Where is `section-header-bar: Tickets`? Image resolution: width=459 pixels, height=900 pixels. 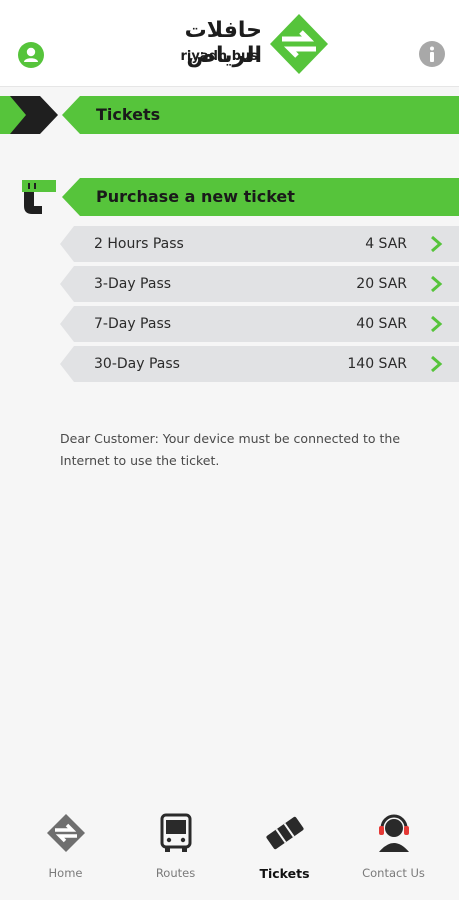 section-header-bar: Tickets is located at coordinates (229, 115).